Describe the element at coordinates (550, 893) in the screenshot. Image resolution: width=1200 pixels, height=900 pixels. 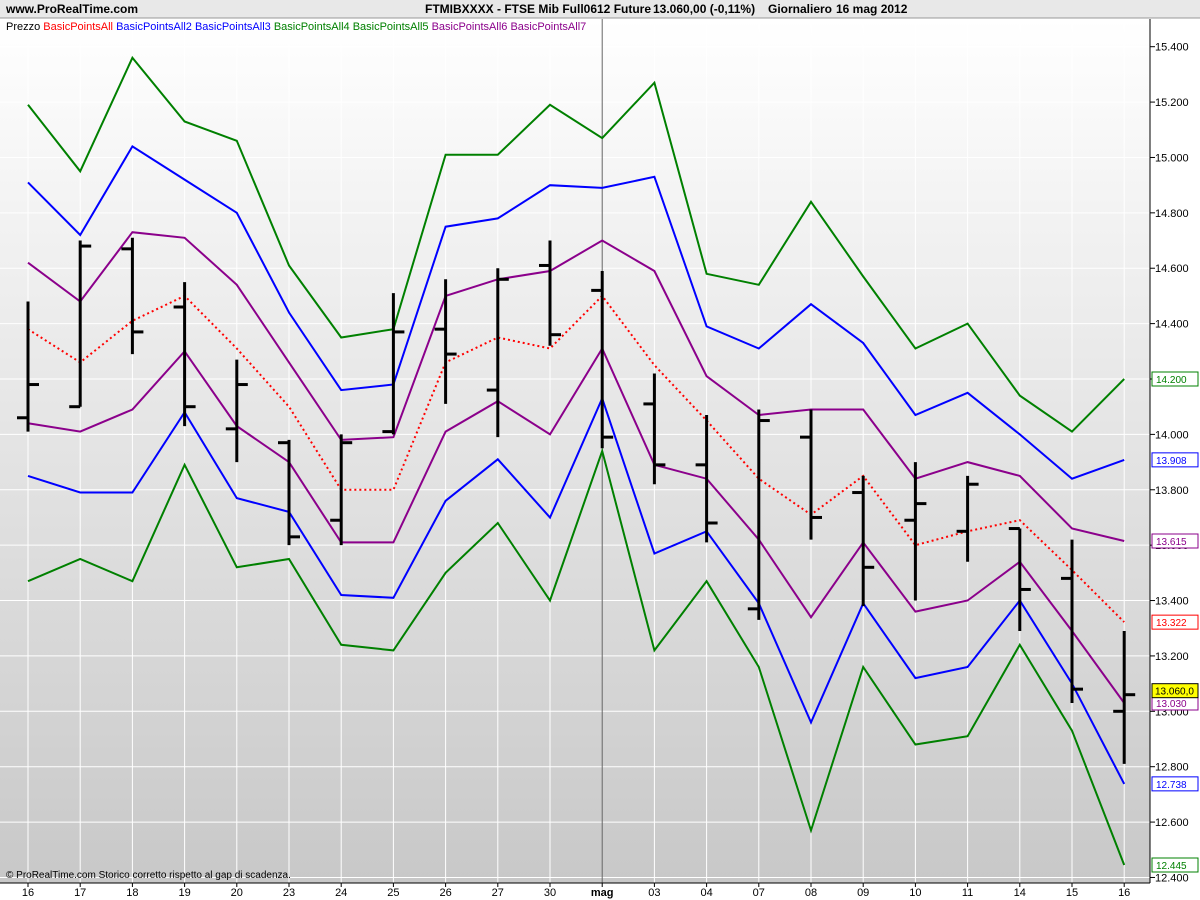
I see `x-tick-label: 30` at that location.